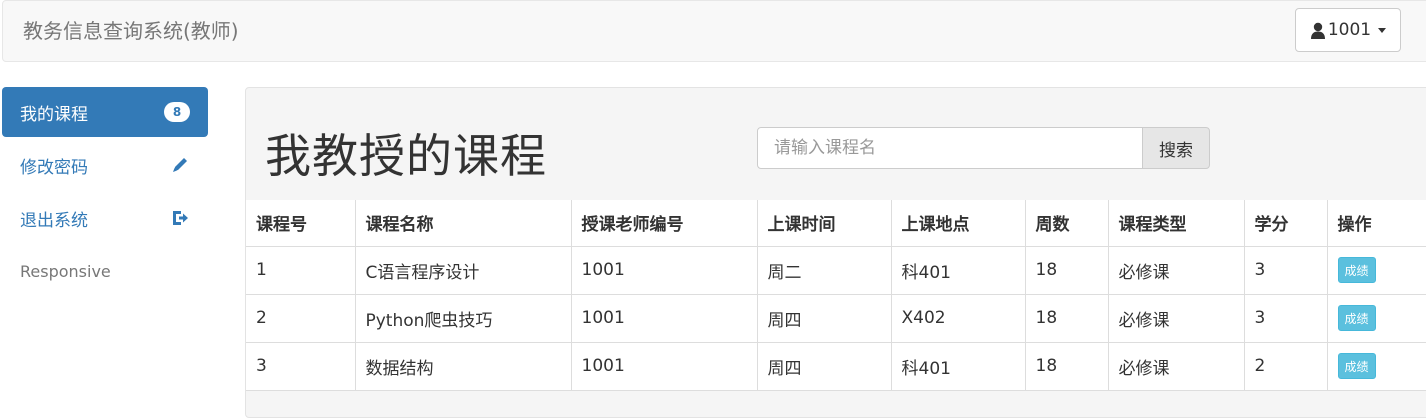  What do you see at coordinates (714, 31) in the screenshot?
I see `top-navbar: 教务信息查询系统(教师) 1001` at bounding box center [714, 31].